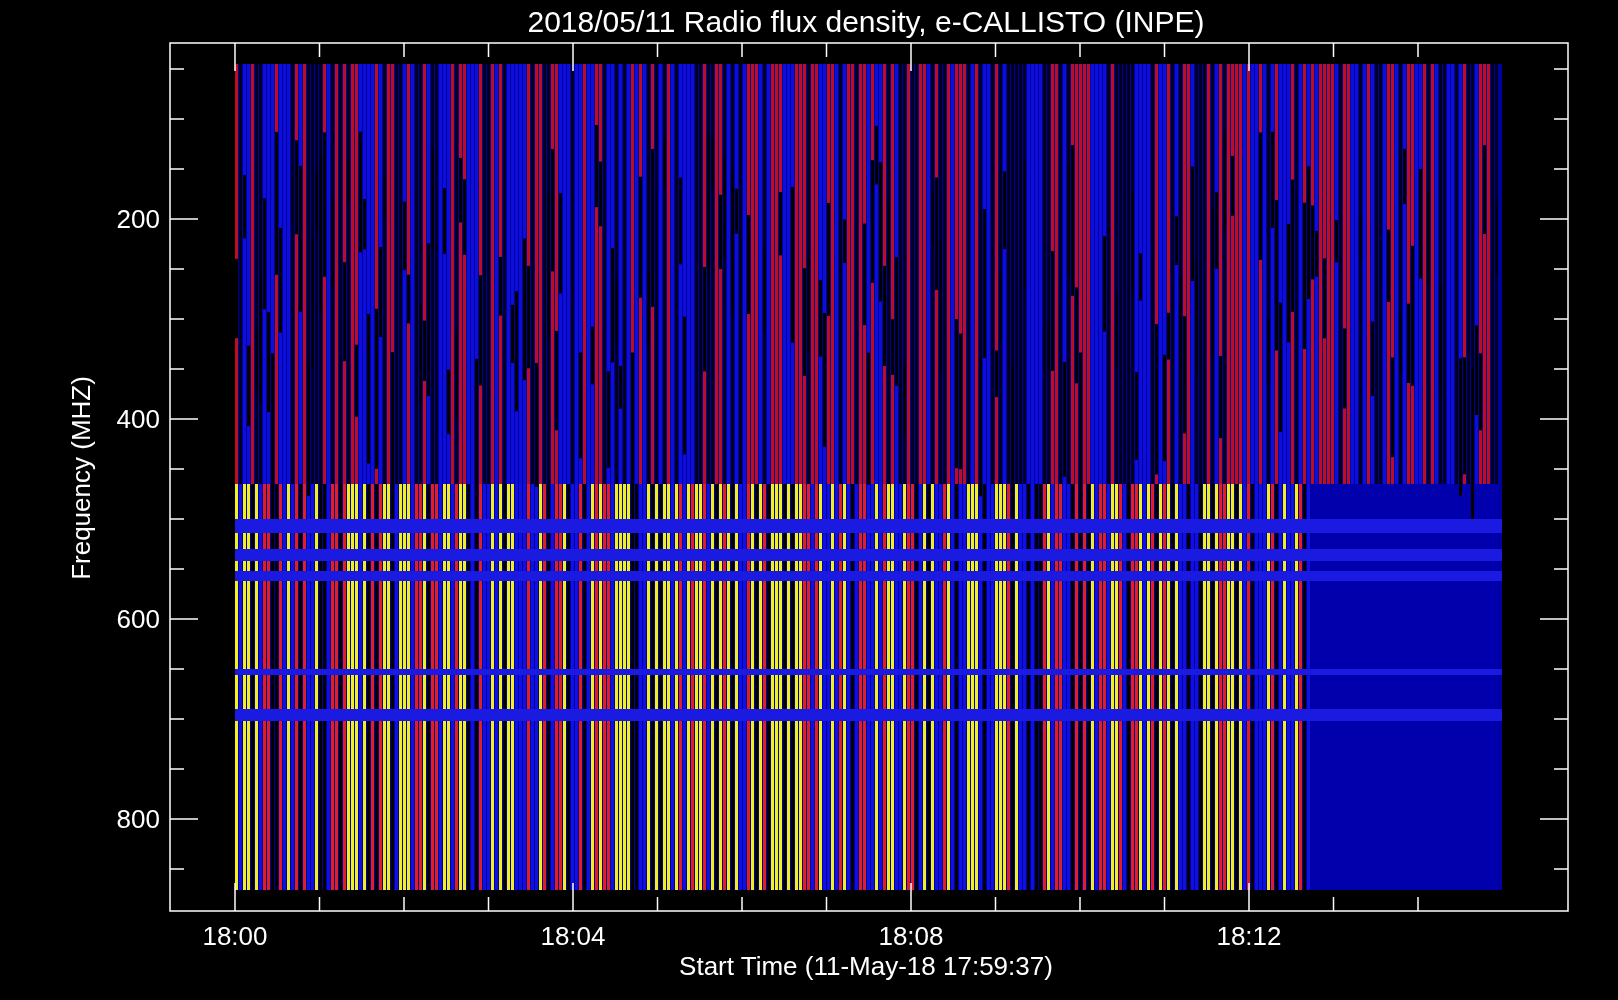 The height and width of the screenshot is (1000, 1618). Describe the element at coordinates (911, 936) in the screenshot. I see `x-tick-label: 18:08` at that location.